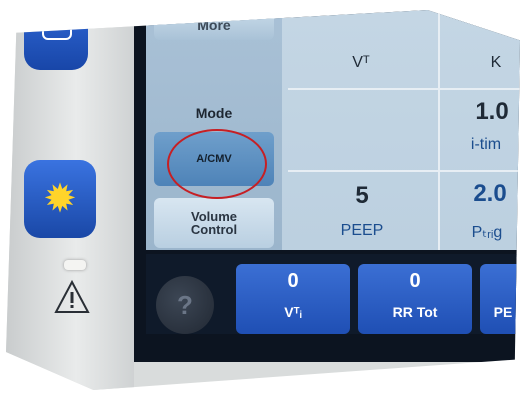 The height and width of the screenshot is (403, 527). I want to click on status-led, so click(75, 265).